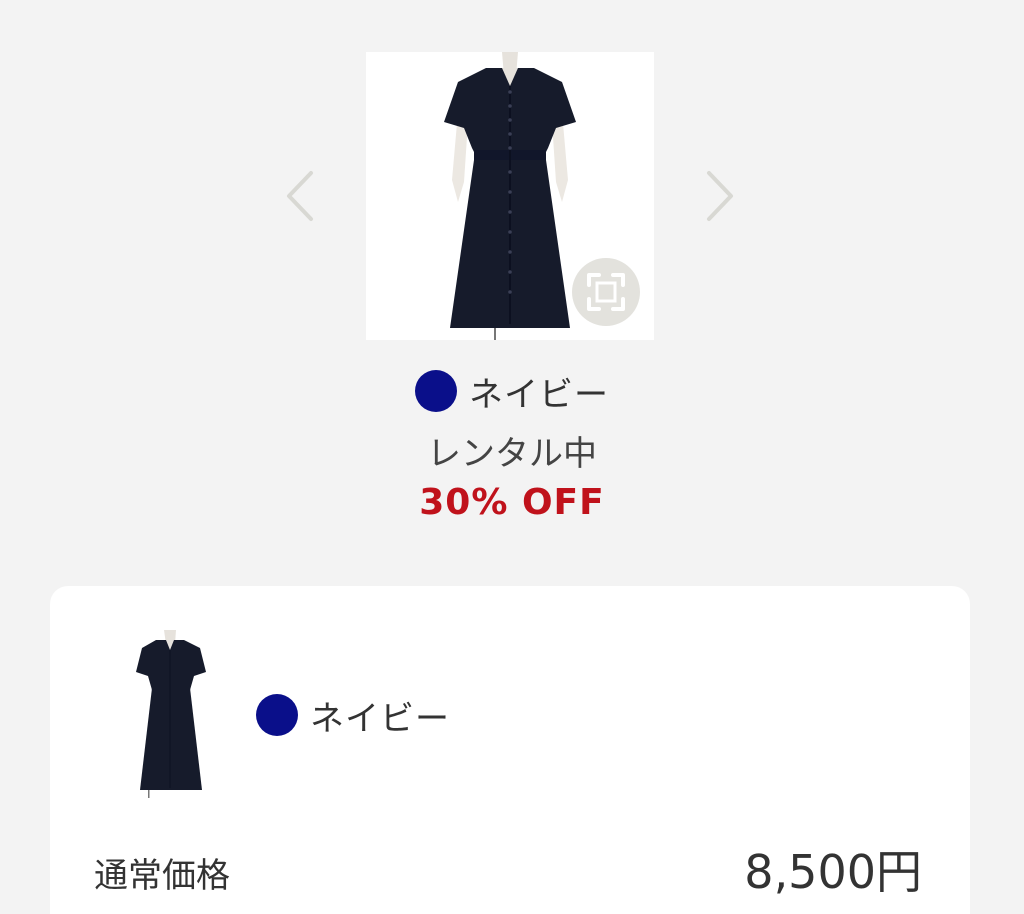  What do you see at coordinates (512, 454) in the screenshot?
I see `rental-status: レンタル中` at bounding box center [512, 454].